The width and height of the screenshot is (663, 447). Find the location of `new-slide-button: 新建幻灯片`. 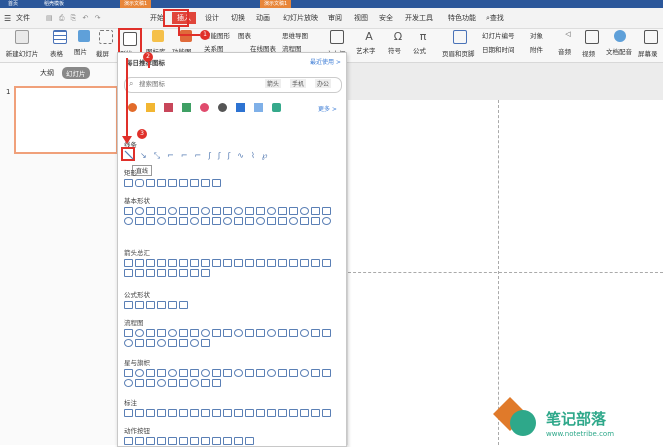

new-slide-button: 新建幻灯片 is located at coordinates (22, 45).